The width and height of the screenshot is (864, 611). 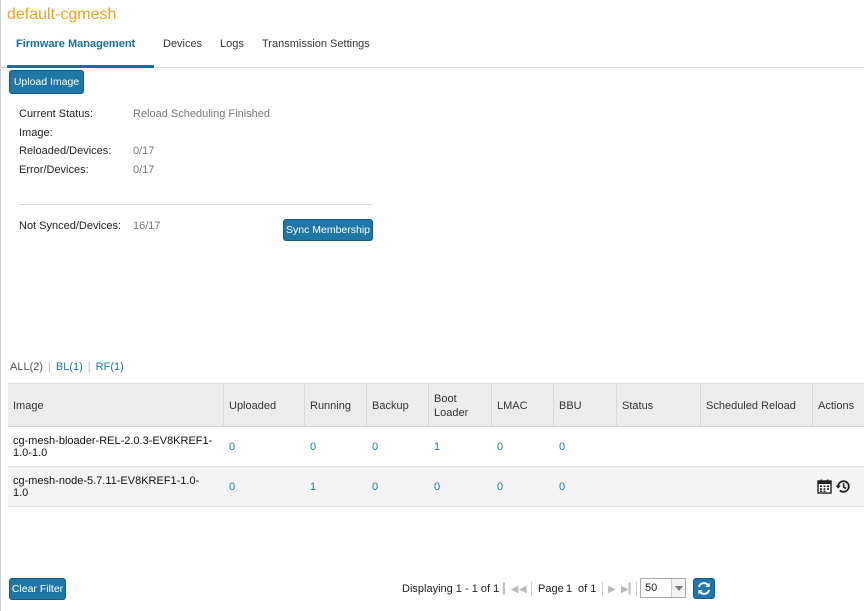 What do you see at coordinates (56, 114) in the screenshot?
I see `current-status-label: Current Status:` at bounding box center [56, 114].